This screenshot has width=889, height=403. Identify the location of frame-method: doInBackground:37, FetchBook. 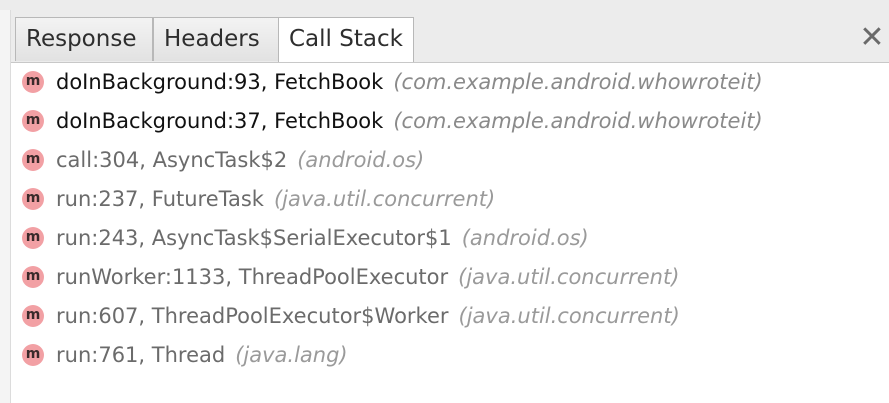
(220, 120).